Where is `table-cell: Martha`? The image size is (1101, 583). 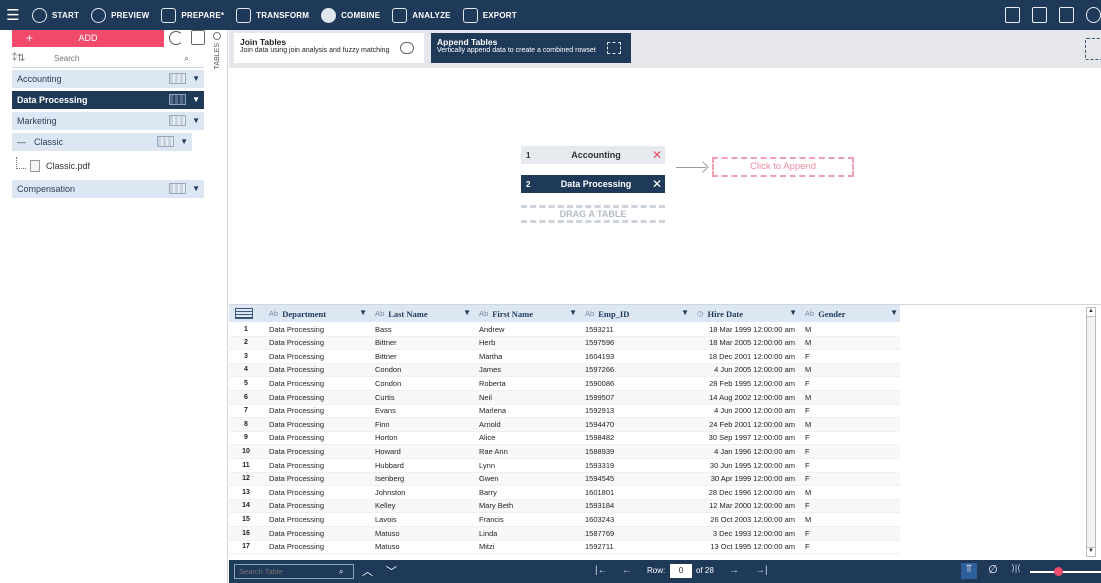 table-cell: Martha is located at coordinates (526, 357).